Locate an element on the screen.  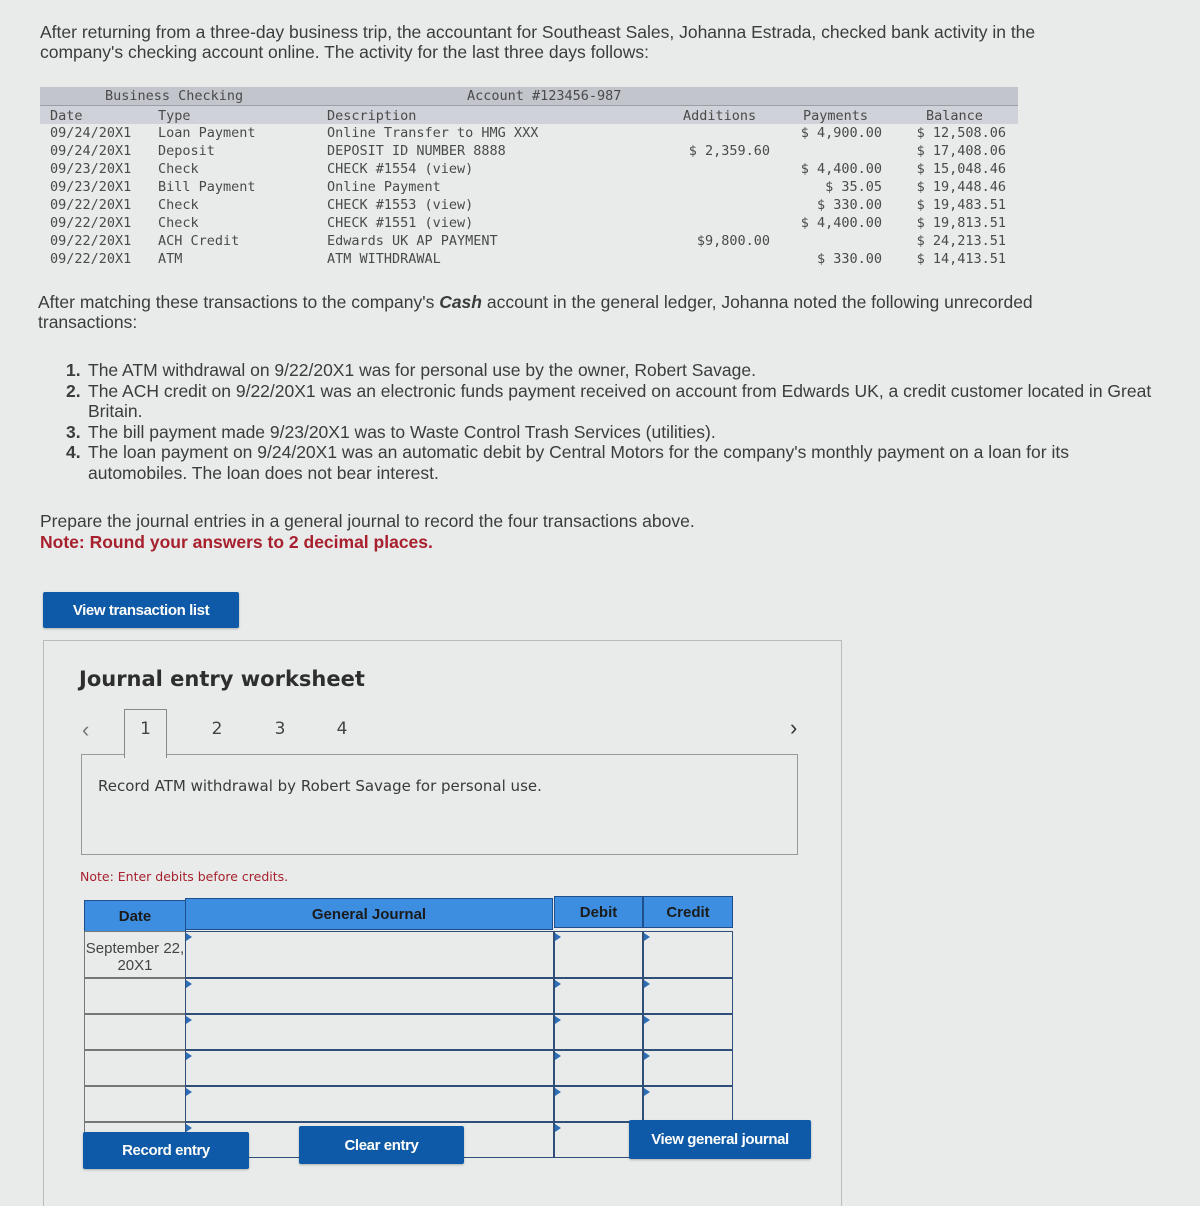
row-date: 09/23/20X1 is located at coordinates (91, 169).